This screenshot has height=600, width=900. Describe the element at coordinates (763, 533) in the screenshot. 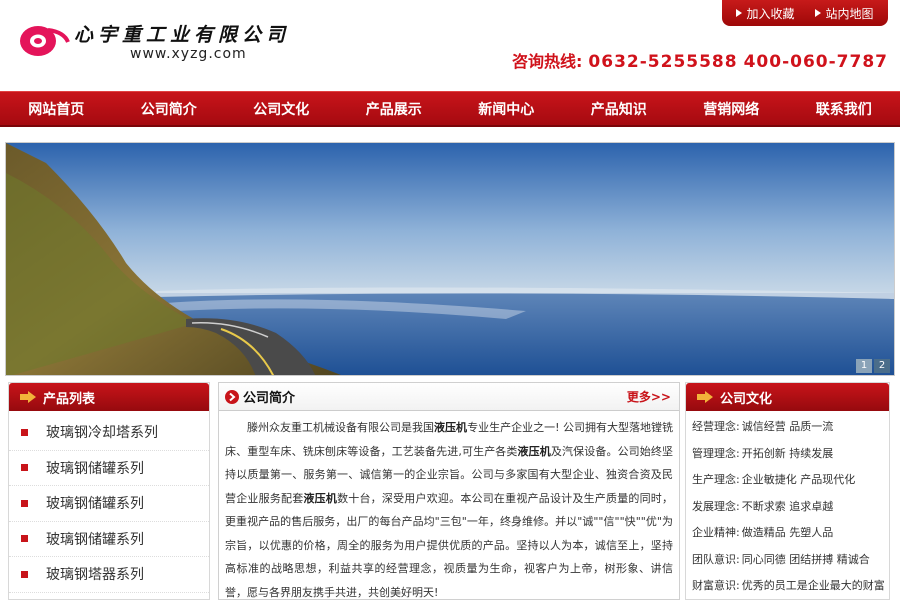

I see `list-item: 企业精神: 做造精品 先塑人品` at that location.